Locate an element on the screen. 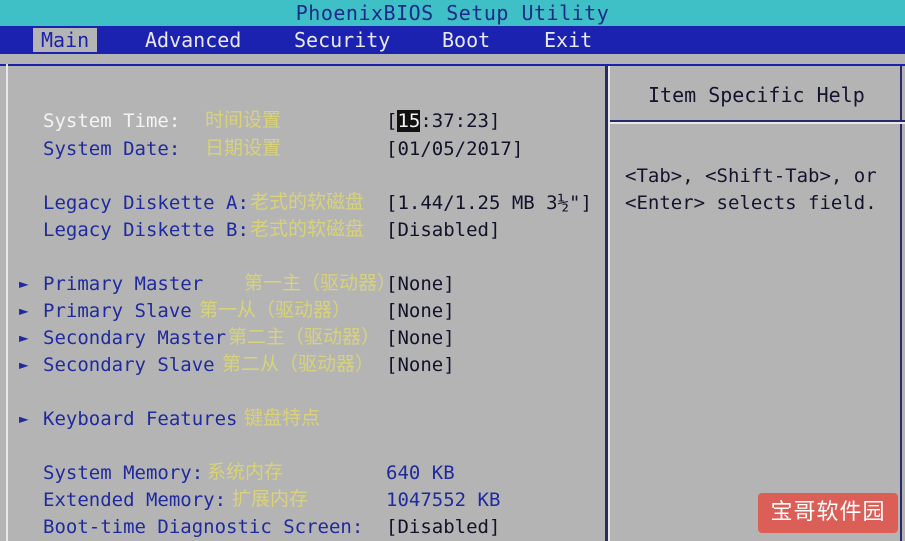 This screenshot has width=905, height=541. system-time-cn: 时间设置 is located at coordinates (243, 120).